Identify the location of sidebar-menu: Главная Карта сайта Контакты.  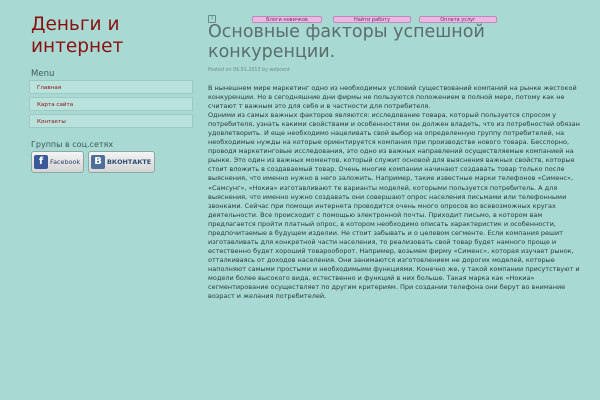
(111, 105).